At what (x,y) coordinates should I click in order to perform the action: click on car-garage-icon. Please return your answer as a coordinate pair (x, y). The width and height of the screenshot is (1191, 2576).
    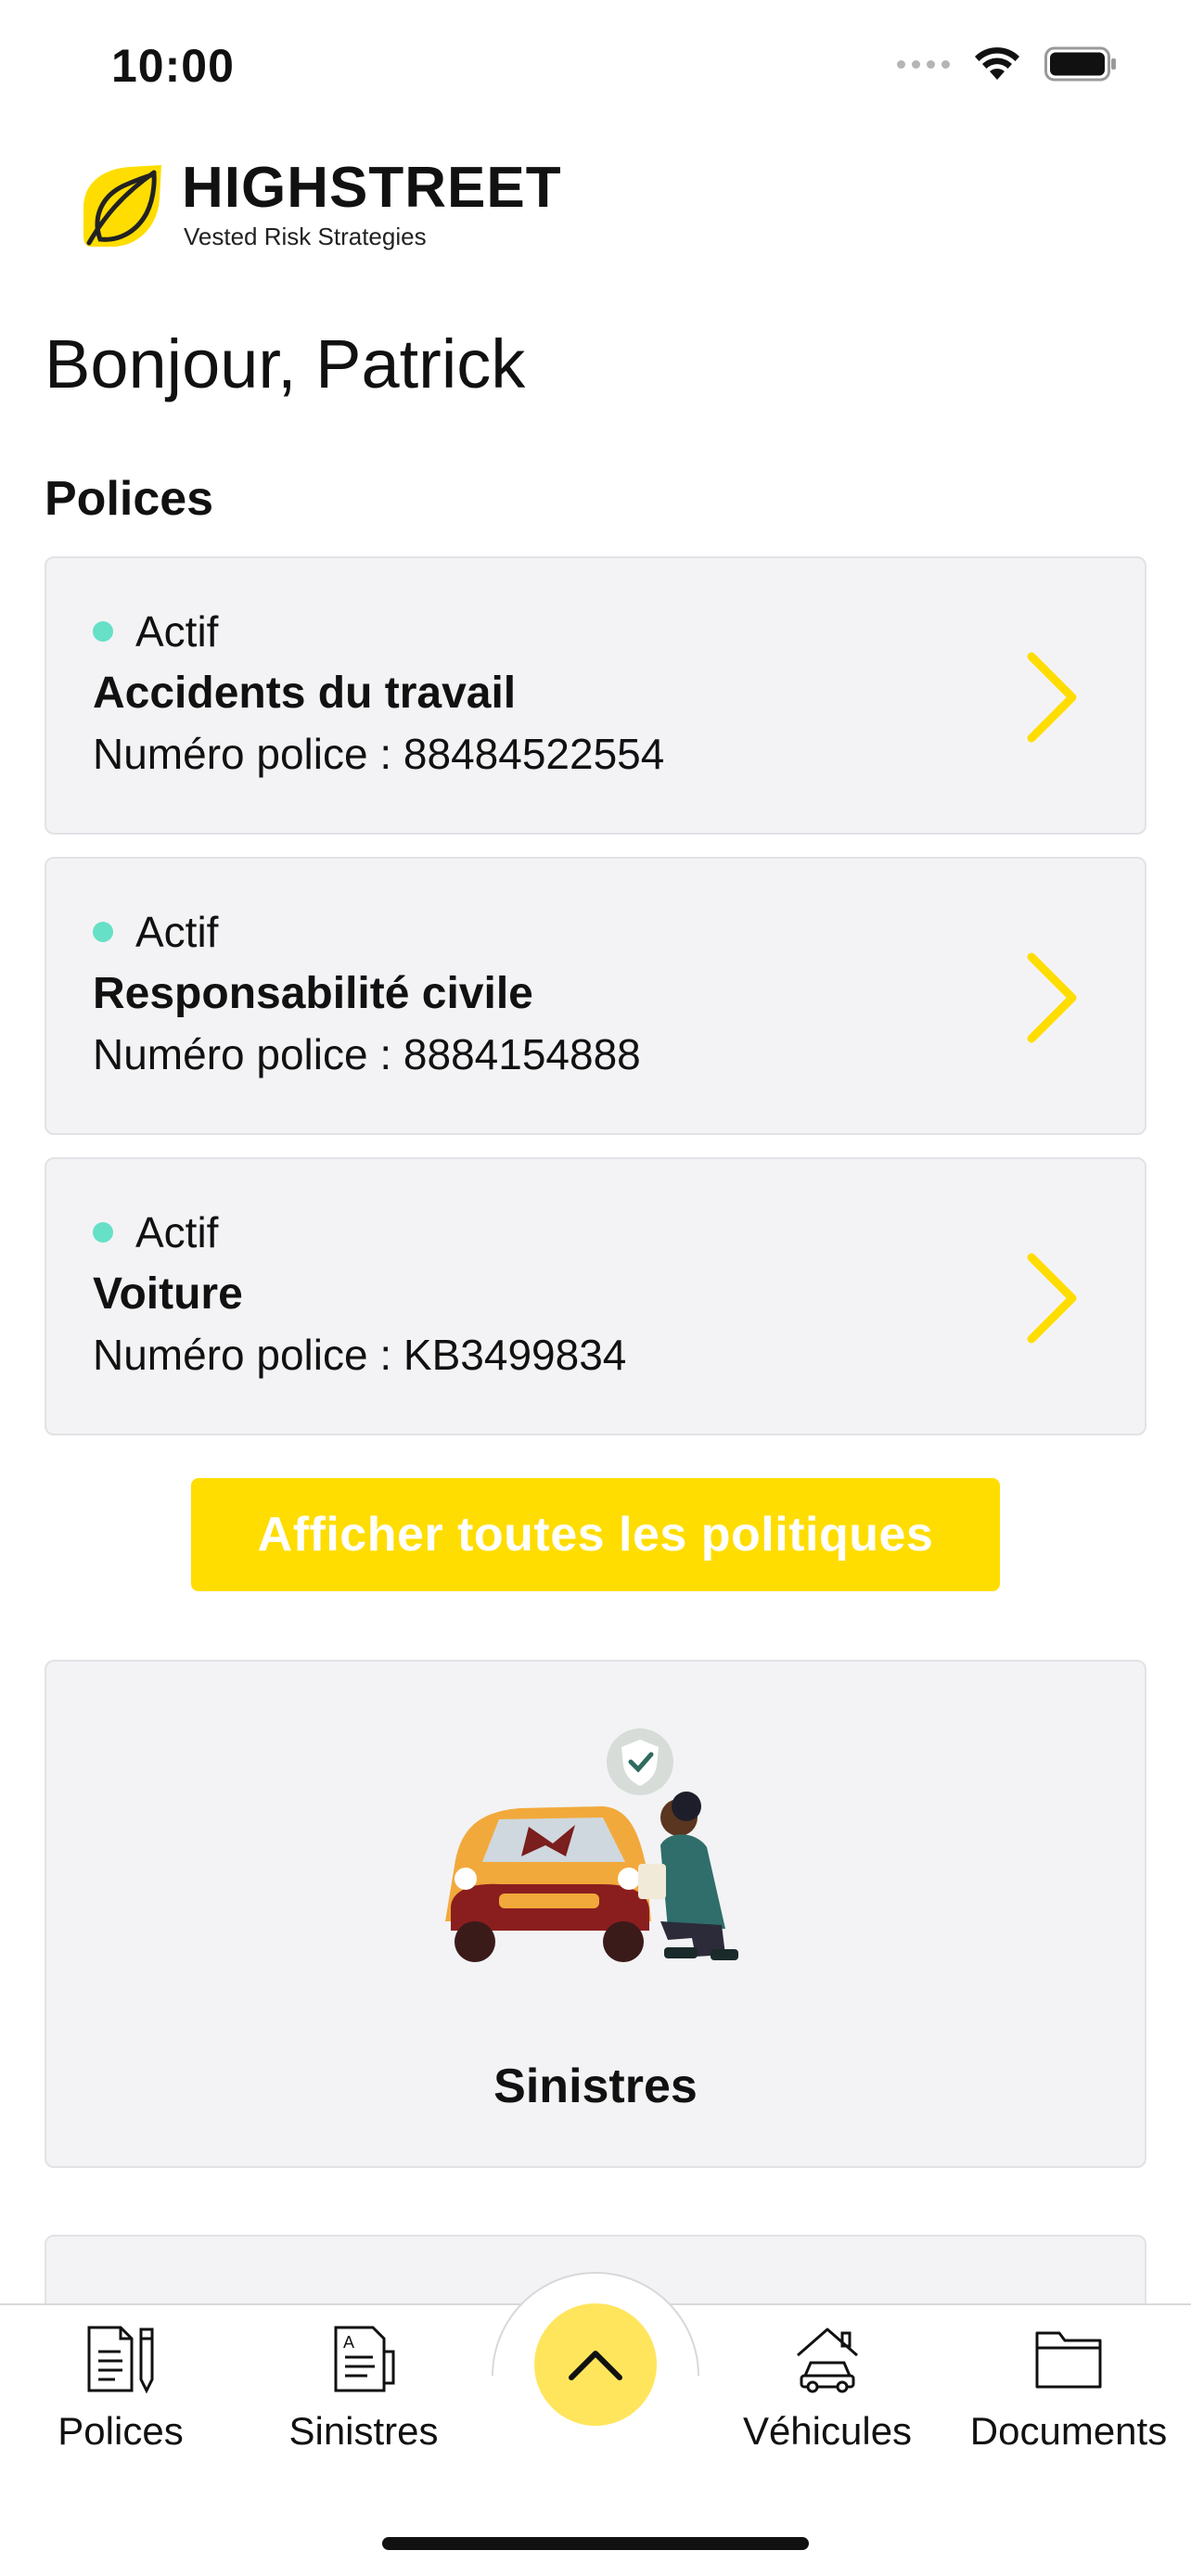
    Looking at the image, I should click on (827, 2360).